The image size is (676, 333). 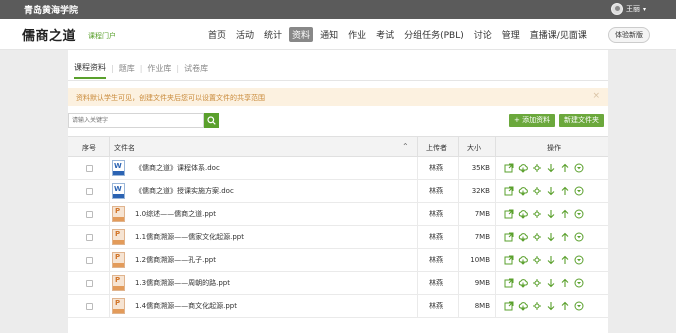 I want to click on table-row: P 1.2儒商溯源——孔子.ppt 林燕 10MB, so click(x=338, y=260).